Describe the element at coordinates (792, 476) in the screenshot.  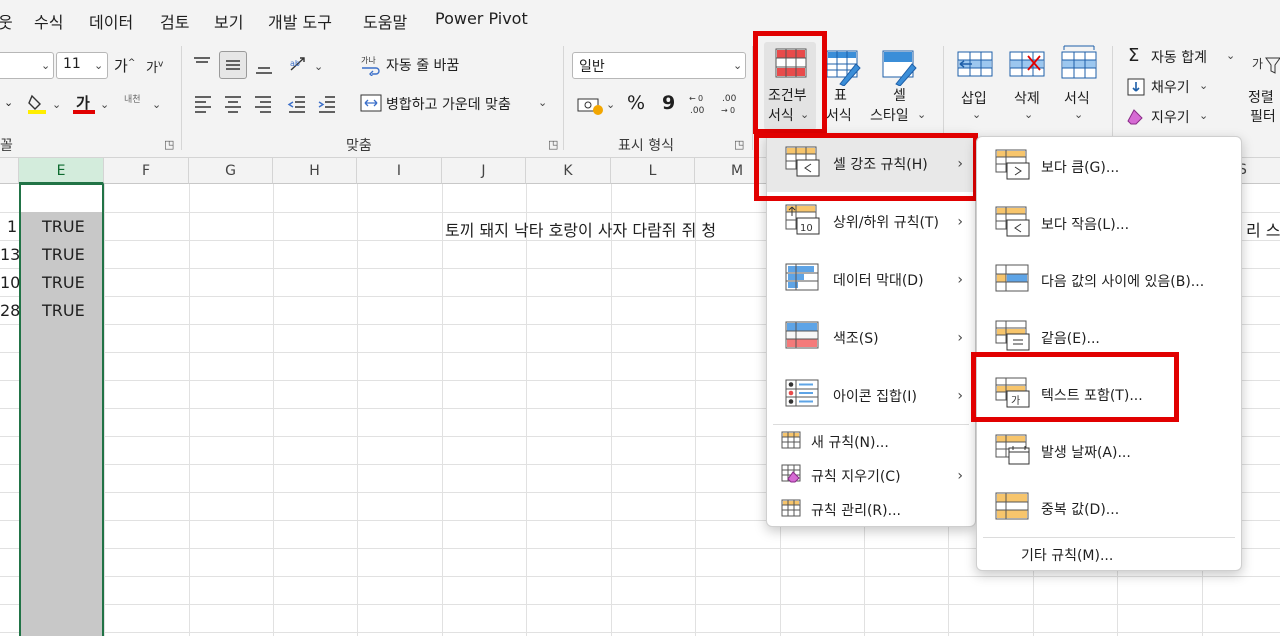
I see `clear-rules-icon` at that location.